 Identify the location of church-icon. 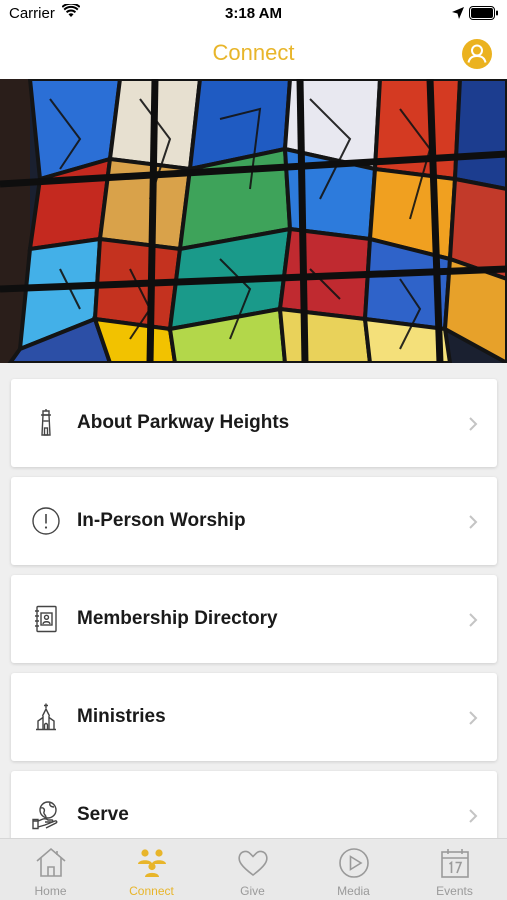
(46, 717).